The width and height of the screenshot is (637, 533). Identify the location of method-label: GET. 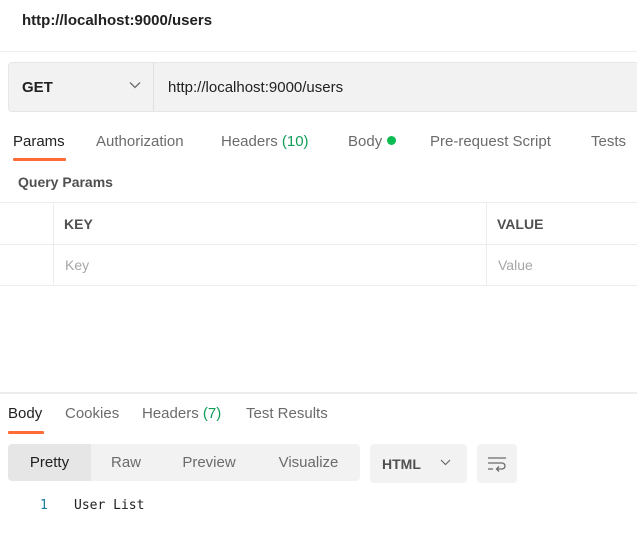
(37, 87).